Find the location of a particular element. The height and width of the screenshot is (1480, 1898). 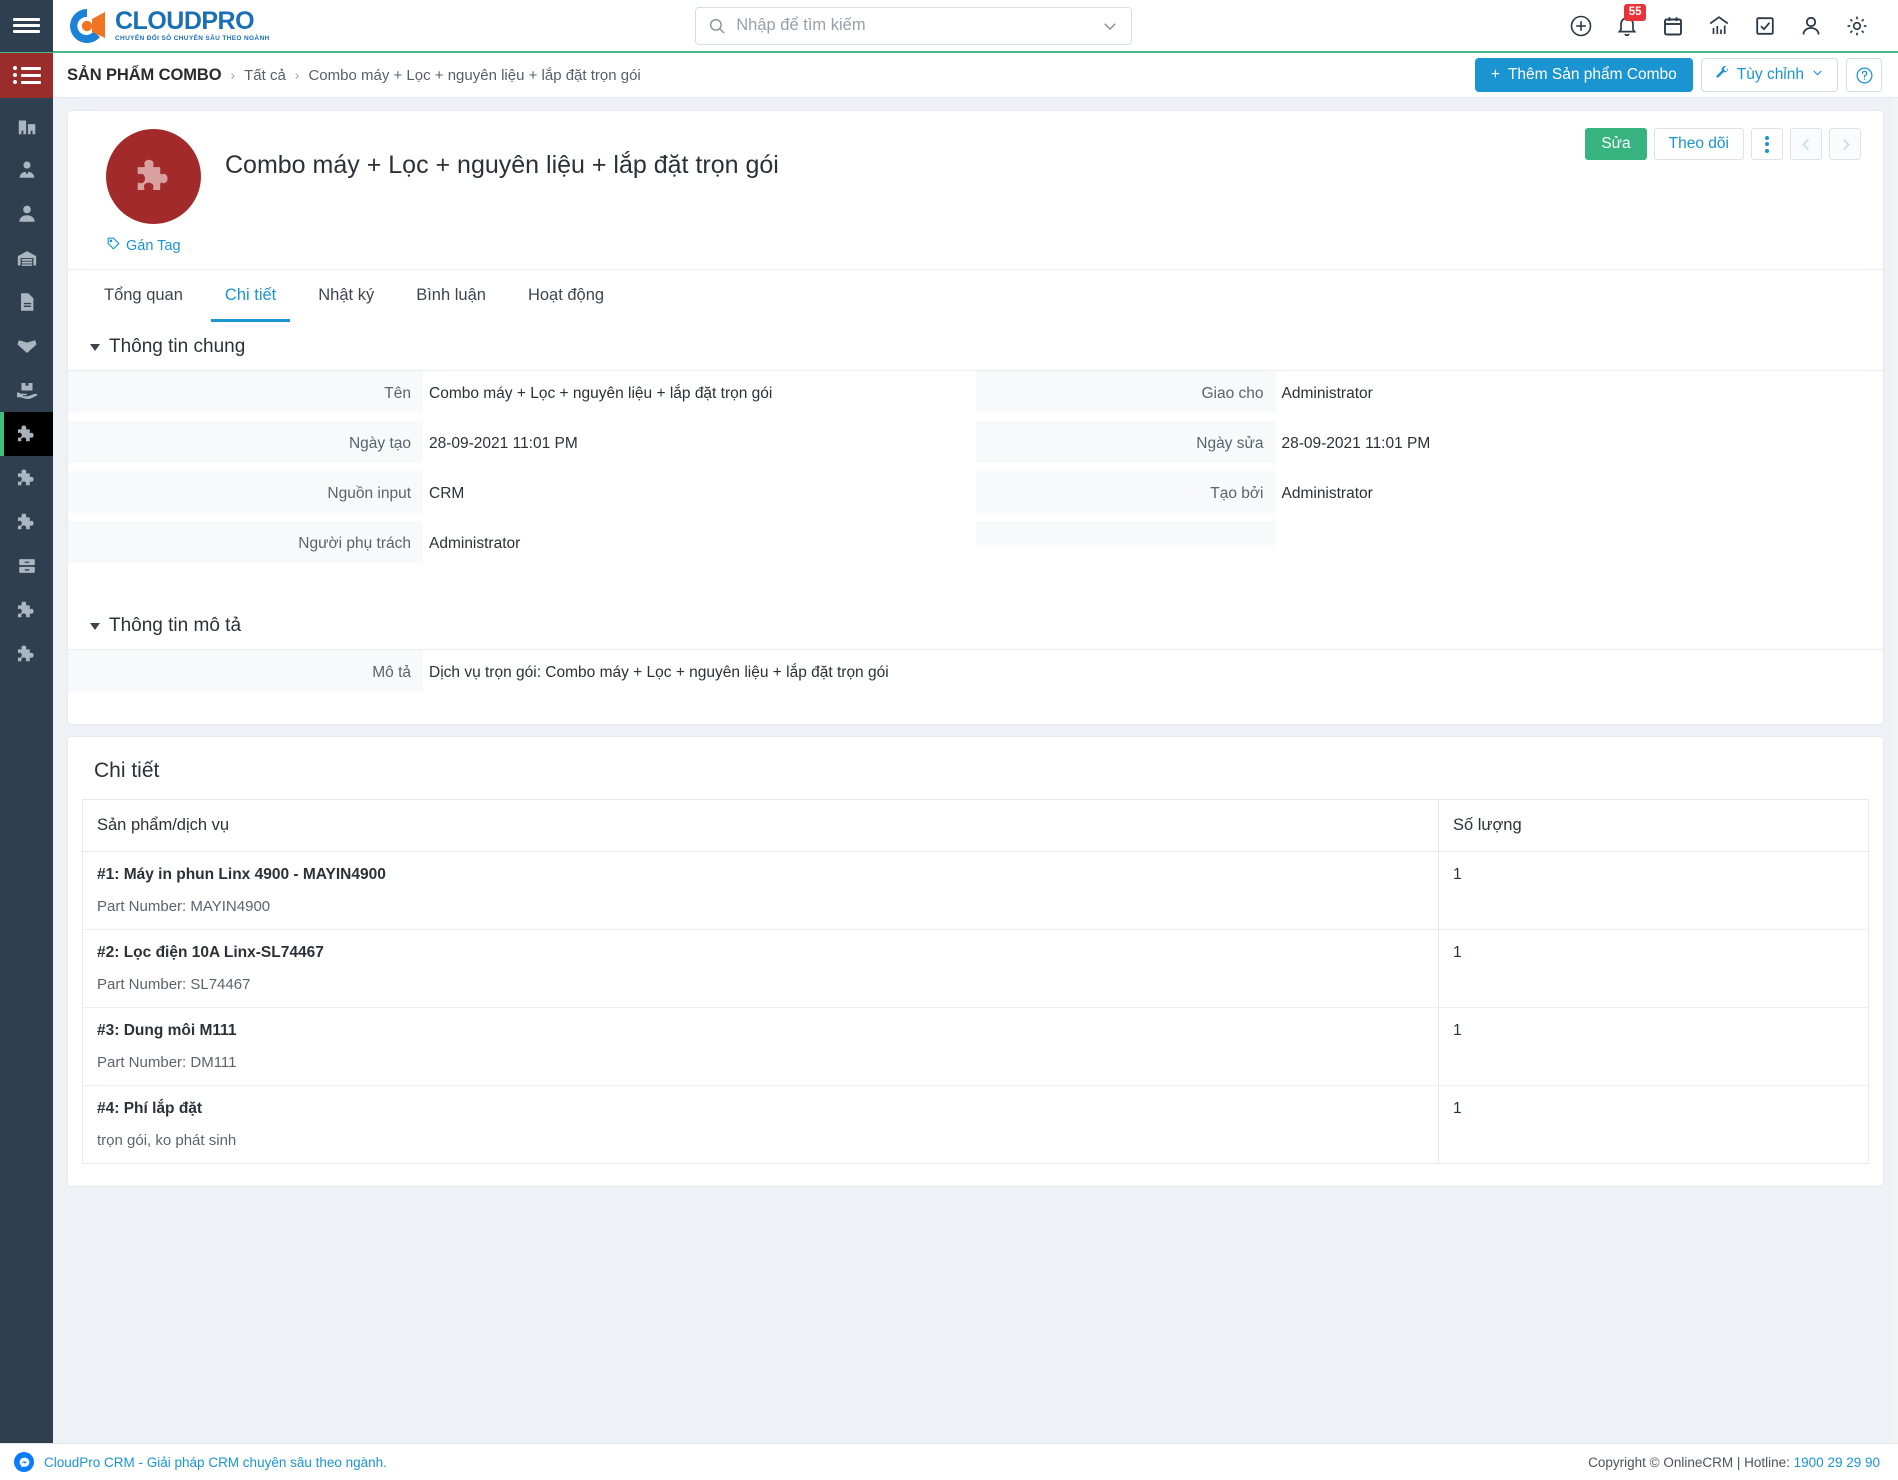

tab-nhat-ky: Nhật ký is located at coordinates (346, 296).